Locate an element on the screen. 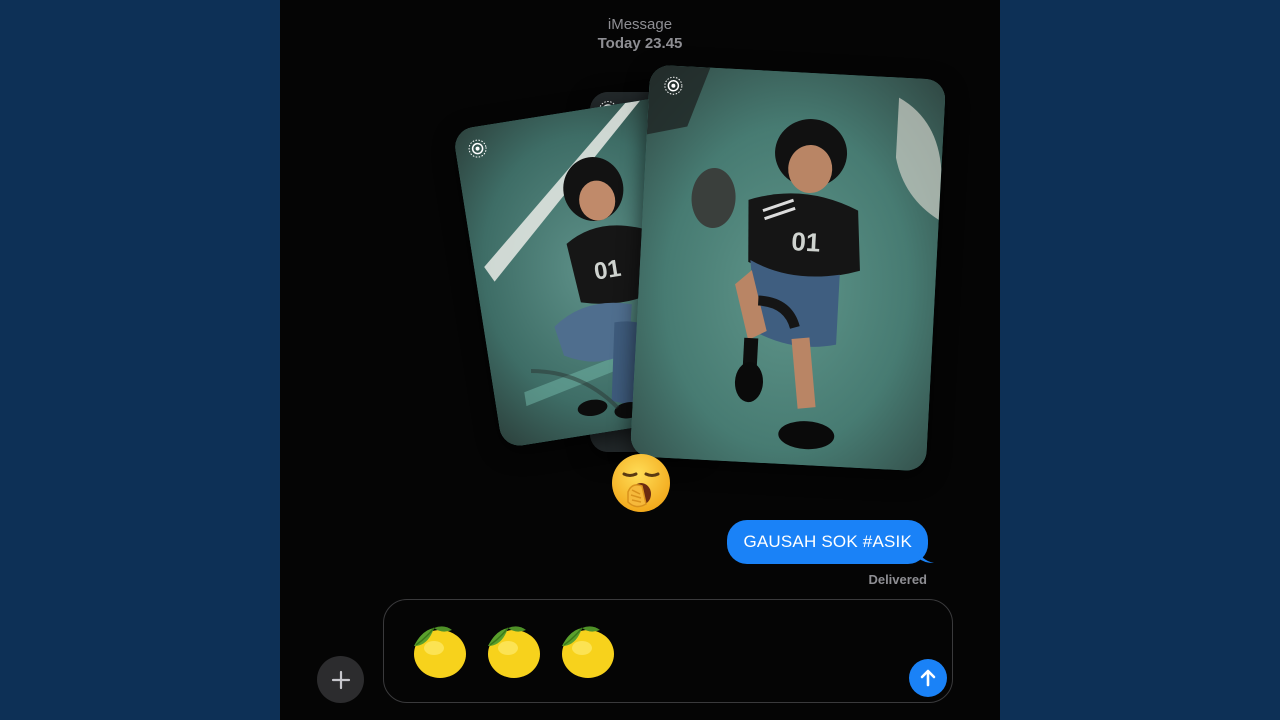 The image size is (1280, 720). delivery-status: Delivered is located at coordinates (897, 579).